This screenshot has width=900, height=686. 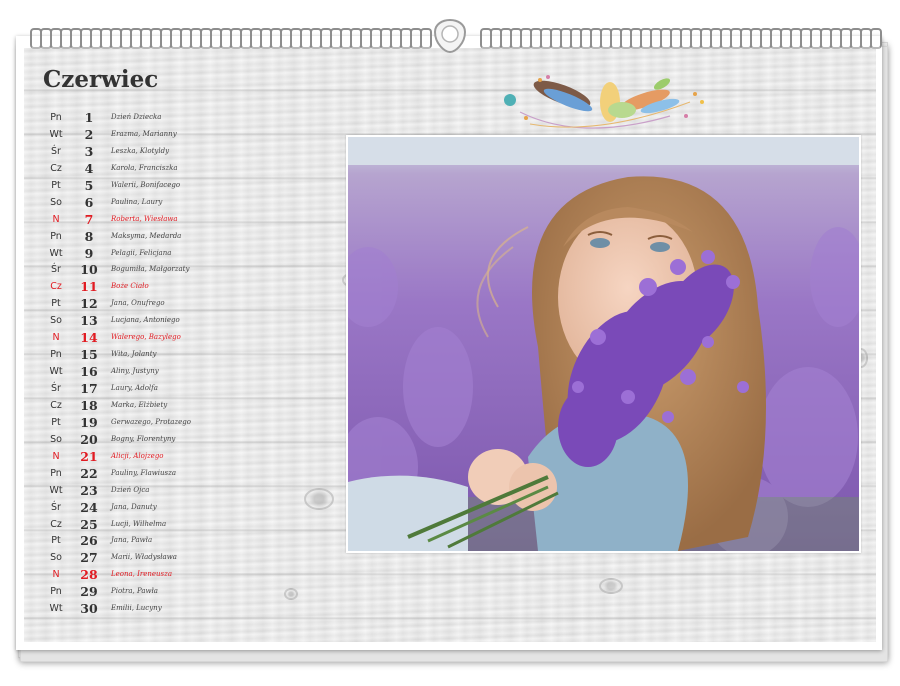 What do you see at coordinates (89, 439) in the screenshot?
I see `day-number: 20` at bounding box center [89, 439].